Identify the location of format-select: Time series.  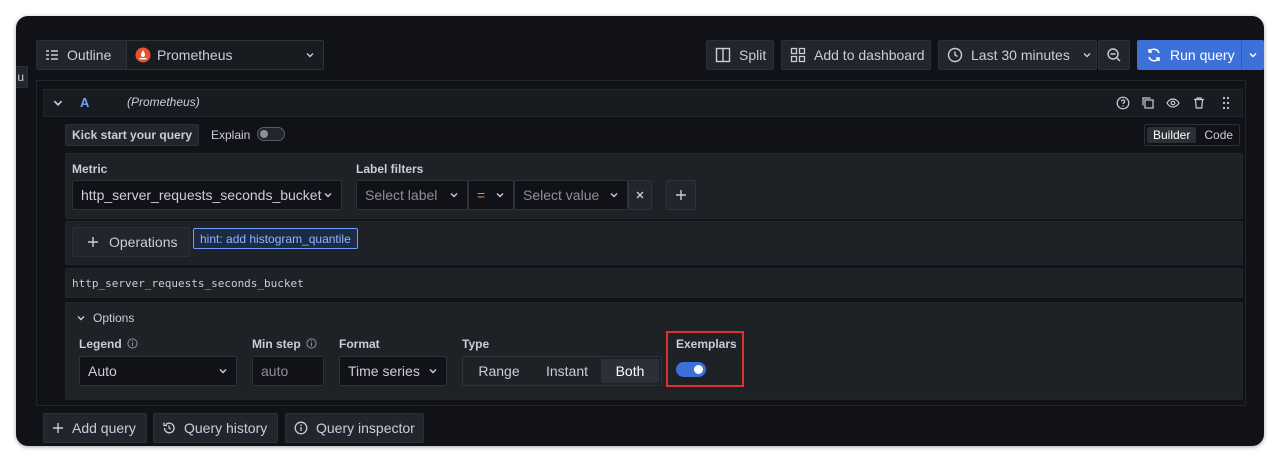
(393, 371).